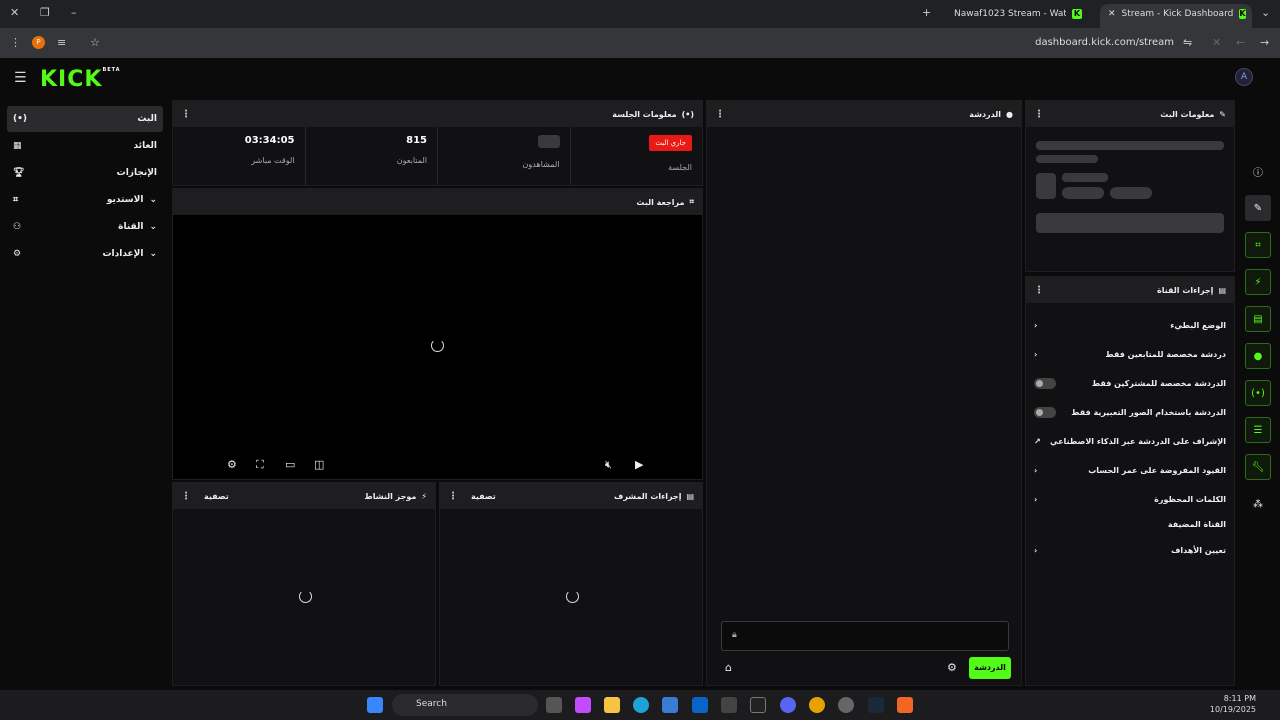 The height and width of the screenshot is (720, 1280). What do you see at coordinates (319, 464) in the screenshot?
I see `pip-icon: ◫` at bounding box center [319, 464].